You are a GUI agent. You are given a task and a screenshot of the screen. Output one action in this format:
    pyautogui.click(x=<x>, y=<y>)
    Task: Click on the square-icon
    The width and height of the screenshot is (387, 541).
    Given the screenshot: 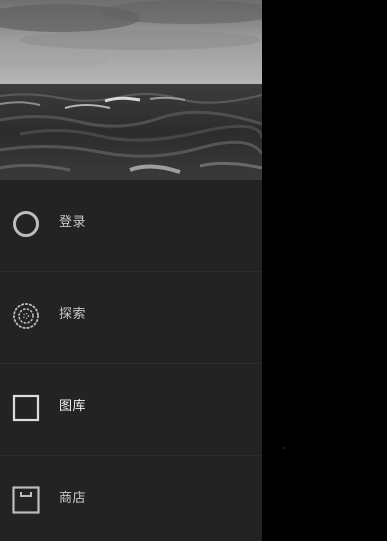 What is the action you would take?
    pyautogui.click(x=26, y=408)
    